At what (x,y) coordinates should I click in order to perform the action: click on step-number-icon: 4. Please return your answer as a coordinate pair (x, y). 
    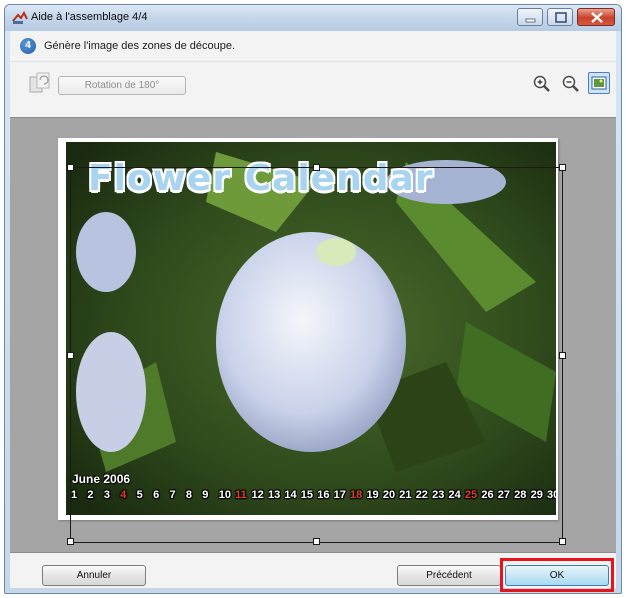
    Looking at the image, I should click on (28, 46).